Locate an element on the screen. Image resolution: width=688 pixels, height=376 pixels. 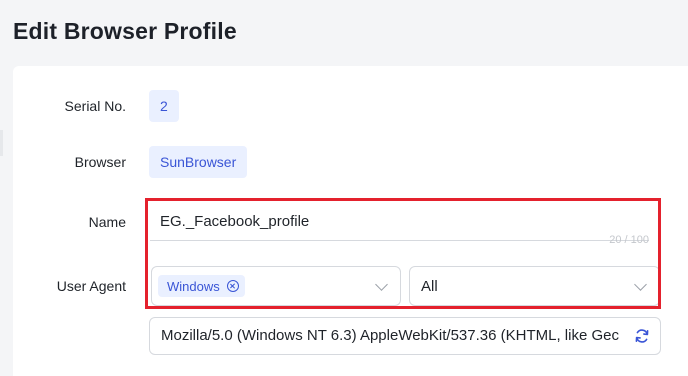
name-input: EG._Facebook_profile 20 / 100 is located at coordinates (399, 224).